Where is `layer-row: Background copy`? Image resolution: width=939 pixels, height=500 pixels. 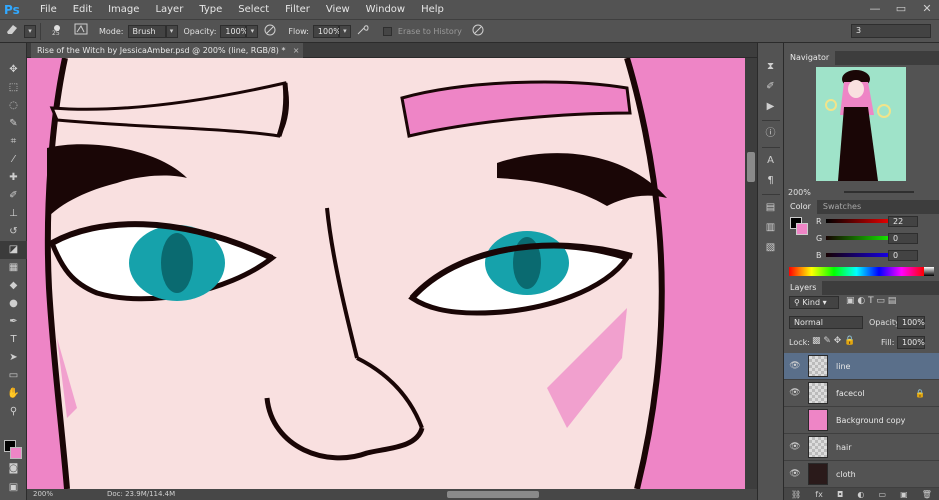
layer-row: Background copy is located at coordinates (861, 420).